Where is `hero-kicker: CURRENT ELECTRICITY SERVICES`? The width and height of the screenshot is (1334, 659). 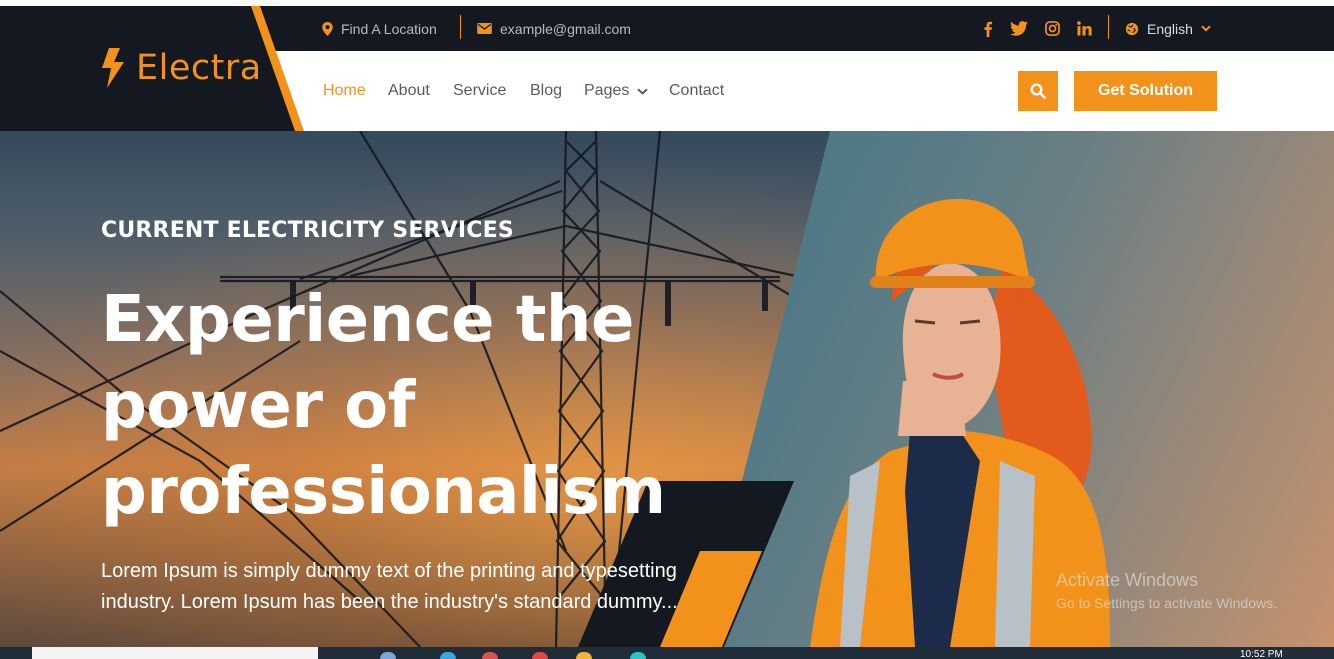 hero-kicker: CURRENT ELECTRICITY SERVICES is located at coordinates (307, 230).